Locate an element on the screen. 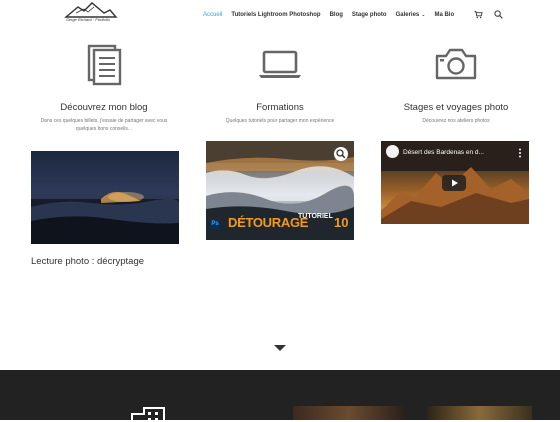 The height and width of the screenshot is (422, 560). nav-item-ma-bio: Ma Bio is located at coordinates (444, 15).